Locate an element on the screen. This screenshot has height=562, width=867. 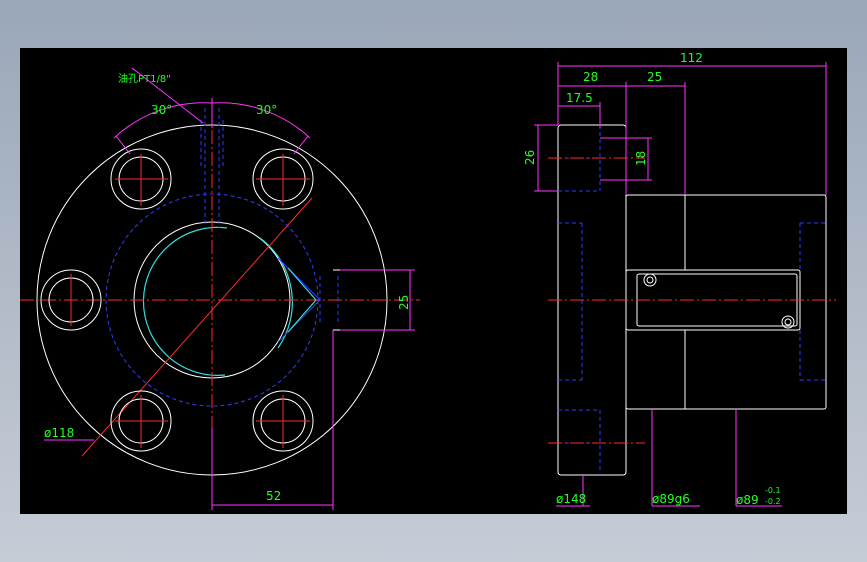
flange-hidden-center is located at coordinates (570, 301).